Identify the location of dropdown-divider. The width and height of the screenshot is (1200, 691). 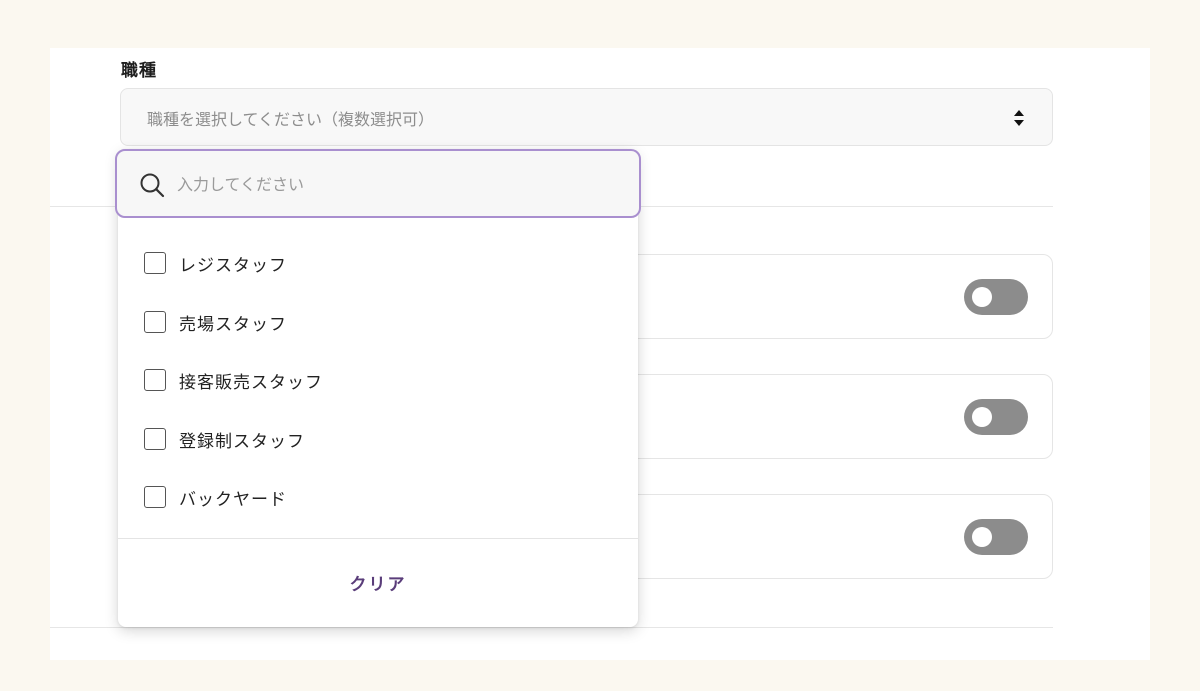
(378, 538).